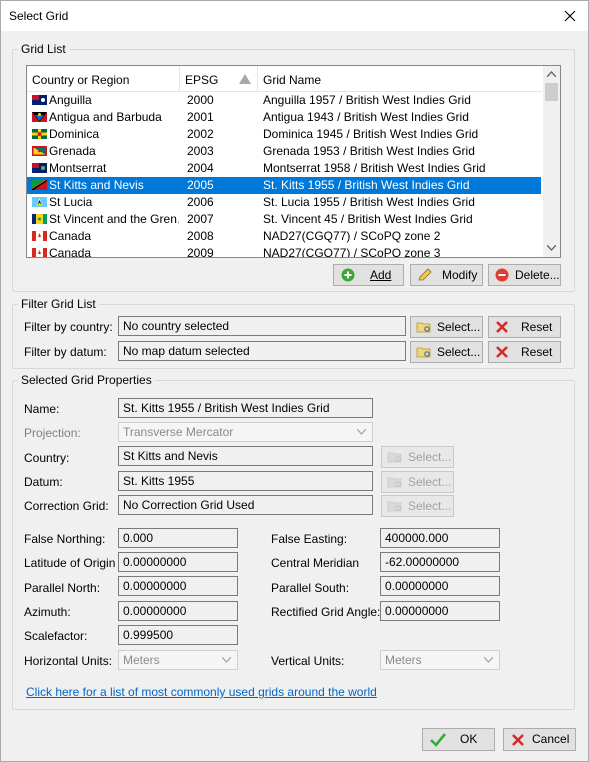 Image resolution: width=589 pixels, height=762 pixels. I want to click on st-kitts-flag-icon, so click(39, 185).